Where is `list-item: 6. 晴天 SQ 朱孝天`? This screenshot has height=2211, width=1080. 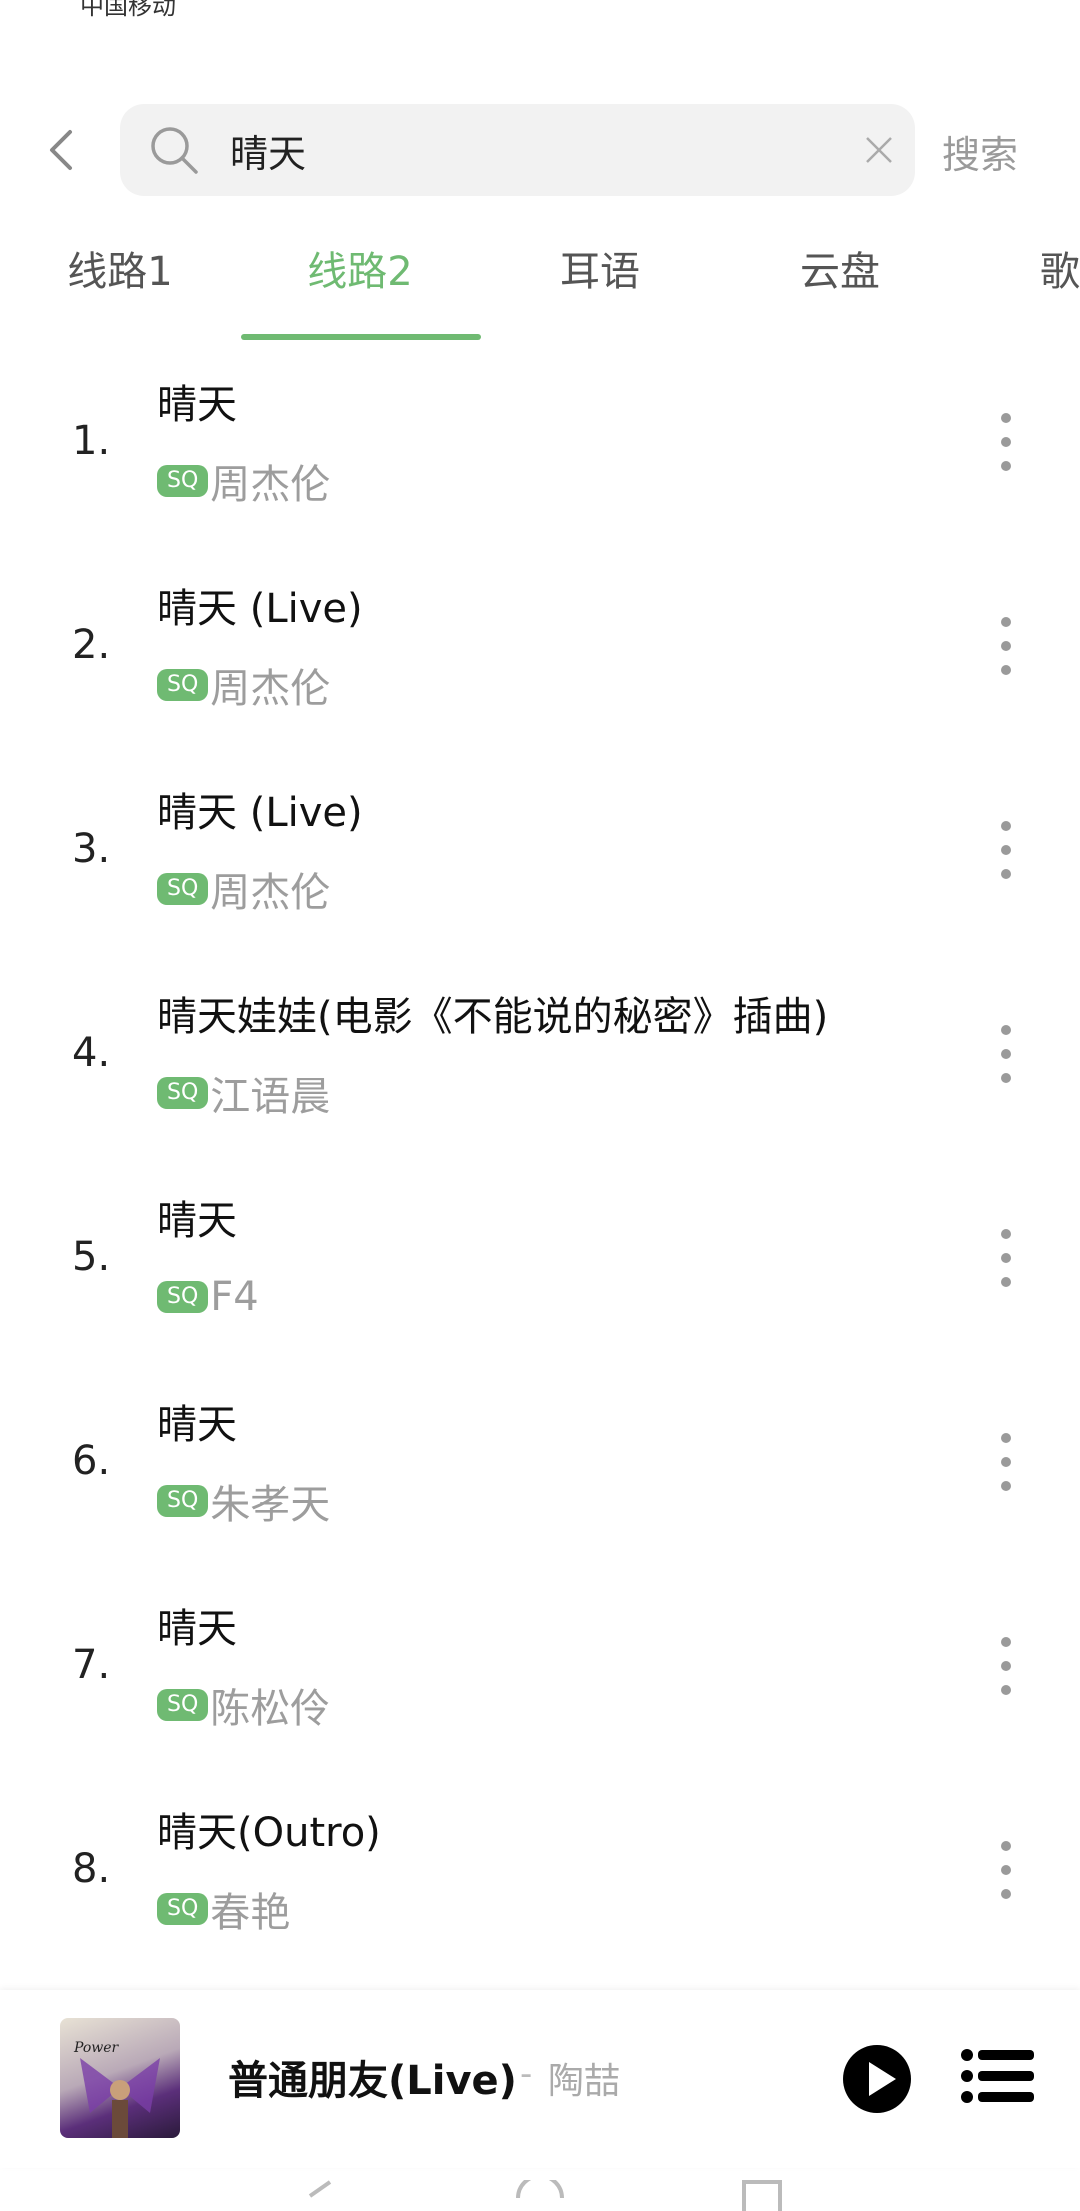 list-item: 6. 晴天 SQ 朱孝天 is located at coordinates (540, 1462).